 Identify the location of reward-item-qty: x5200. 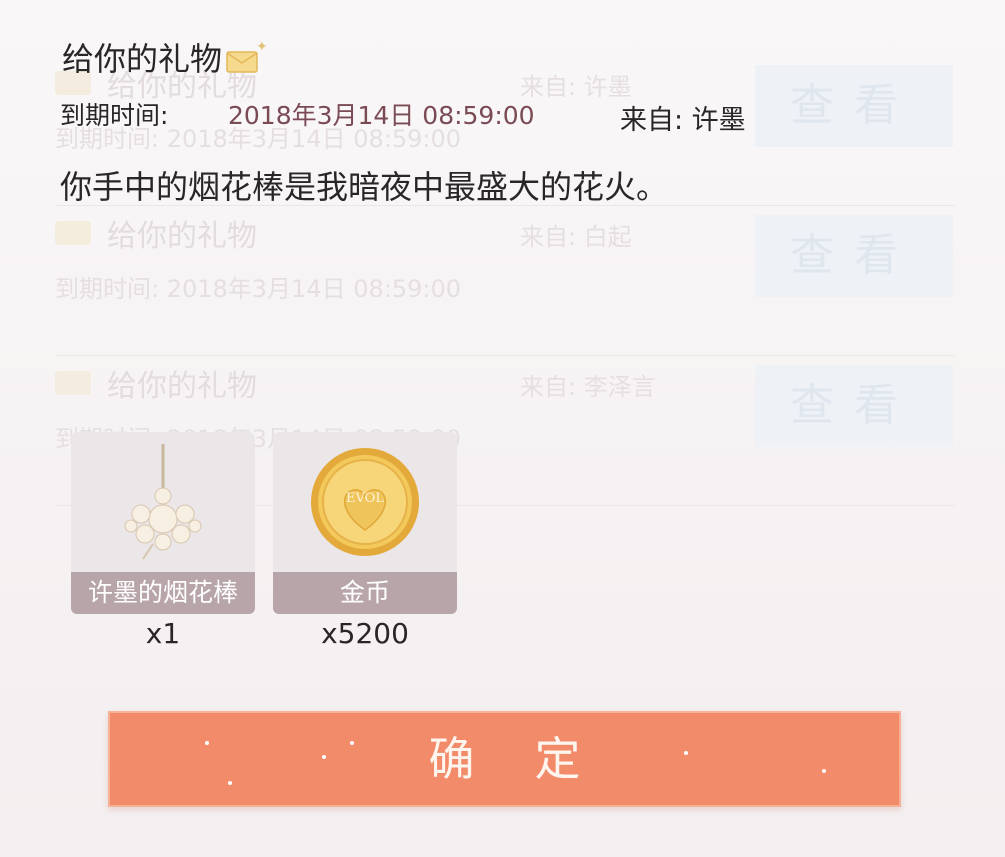
(365, 633).